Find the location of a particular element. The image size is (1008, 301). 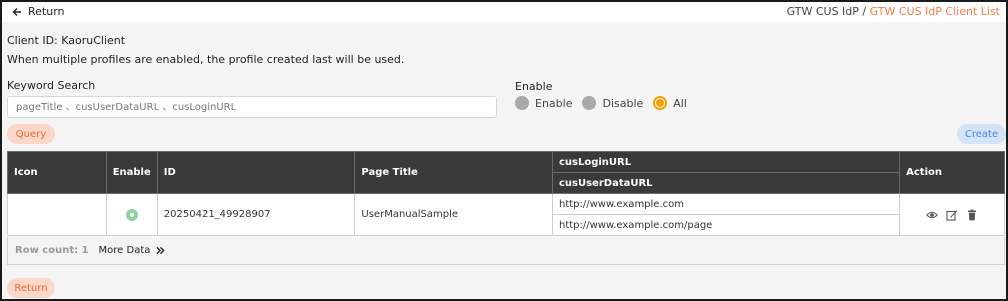

header-cus-login-url: cusLoginURL is located at coordinates (726, 162).